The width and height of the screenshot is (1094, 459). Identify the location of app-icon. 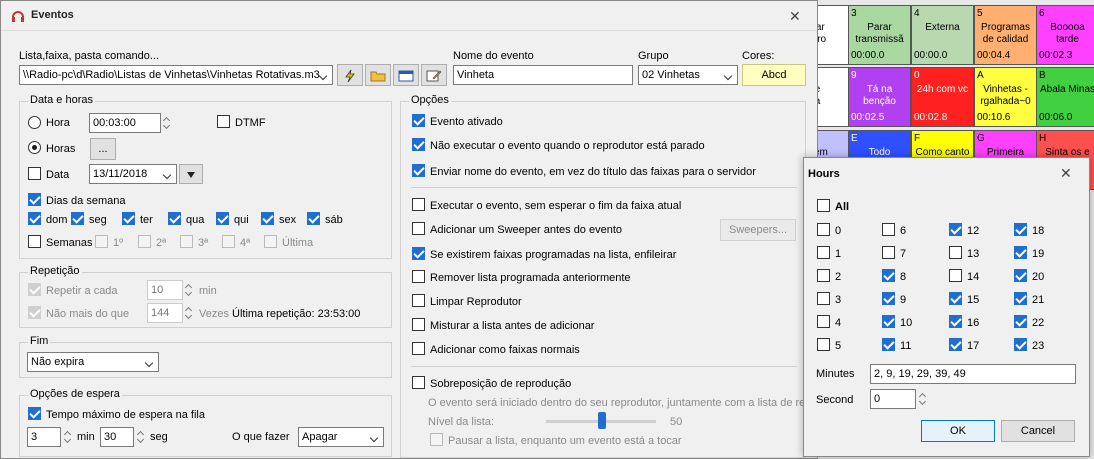
(18, 16).